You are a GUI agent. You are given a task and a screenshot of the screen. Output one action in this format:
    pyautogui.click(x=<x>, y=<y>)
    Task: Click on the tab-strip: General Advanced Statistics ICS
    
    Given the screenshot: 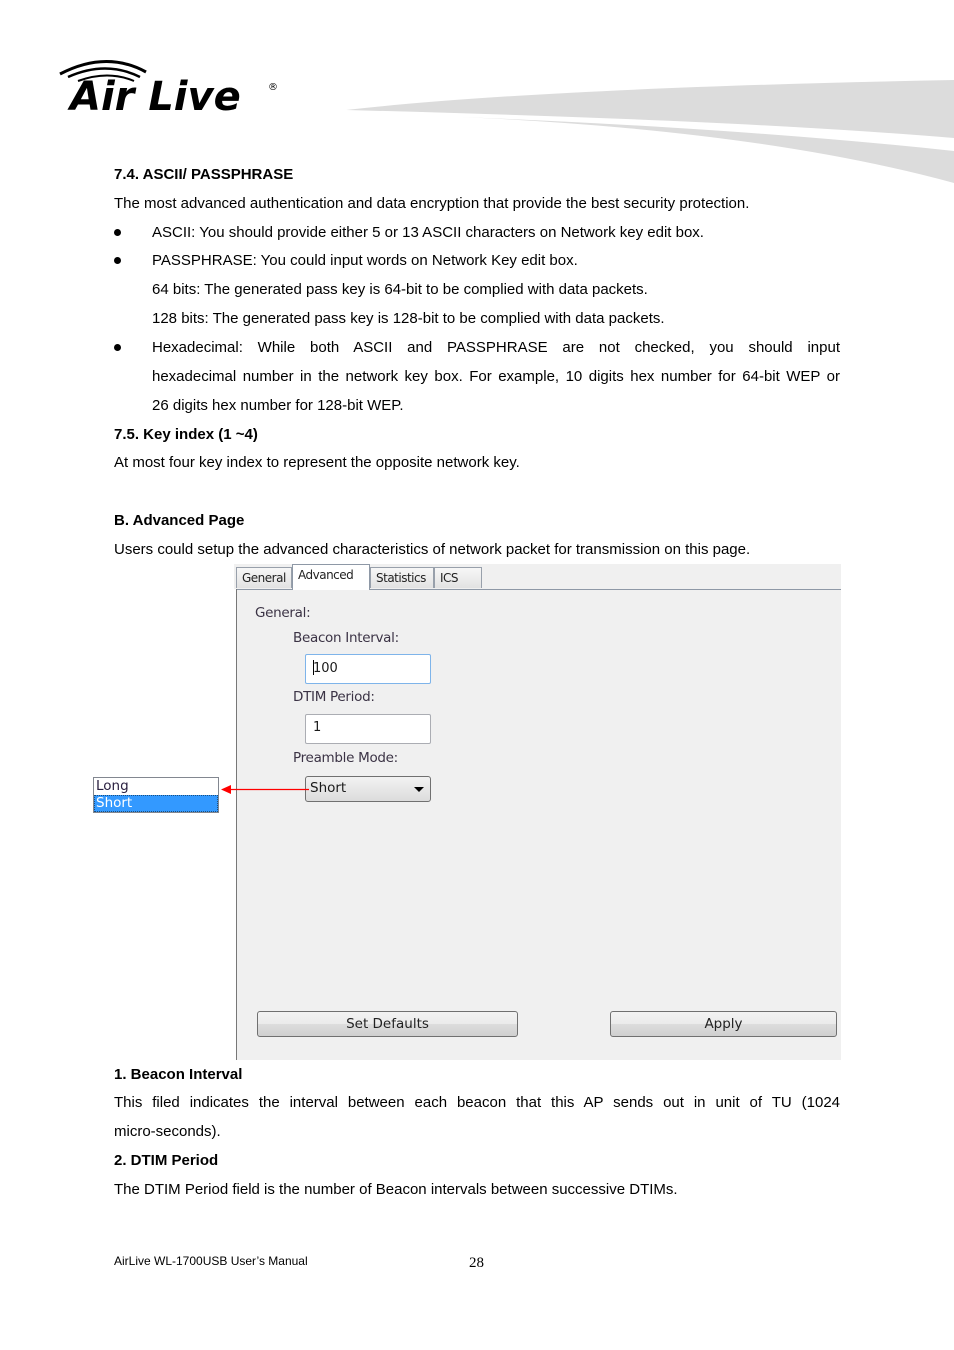 What is the action you would take?
    pyautogui.click(x=537, y=577)
    